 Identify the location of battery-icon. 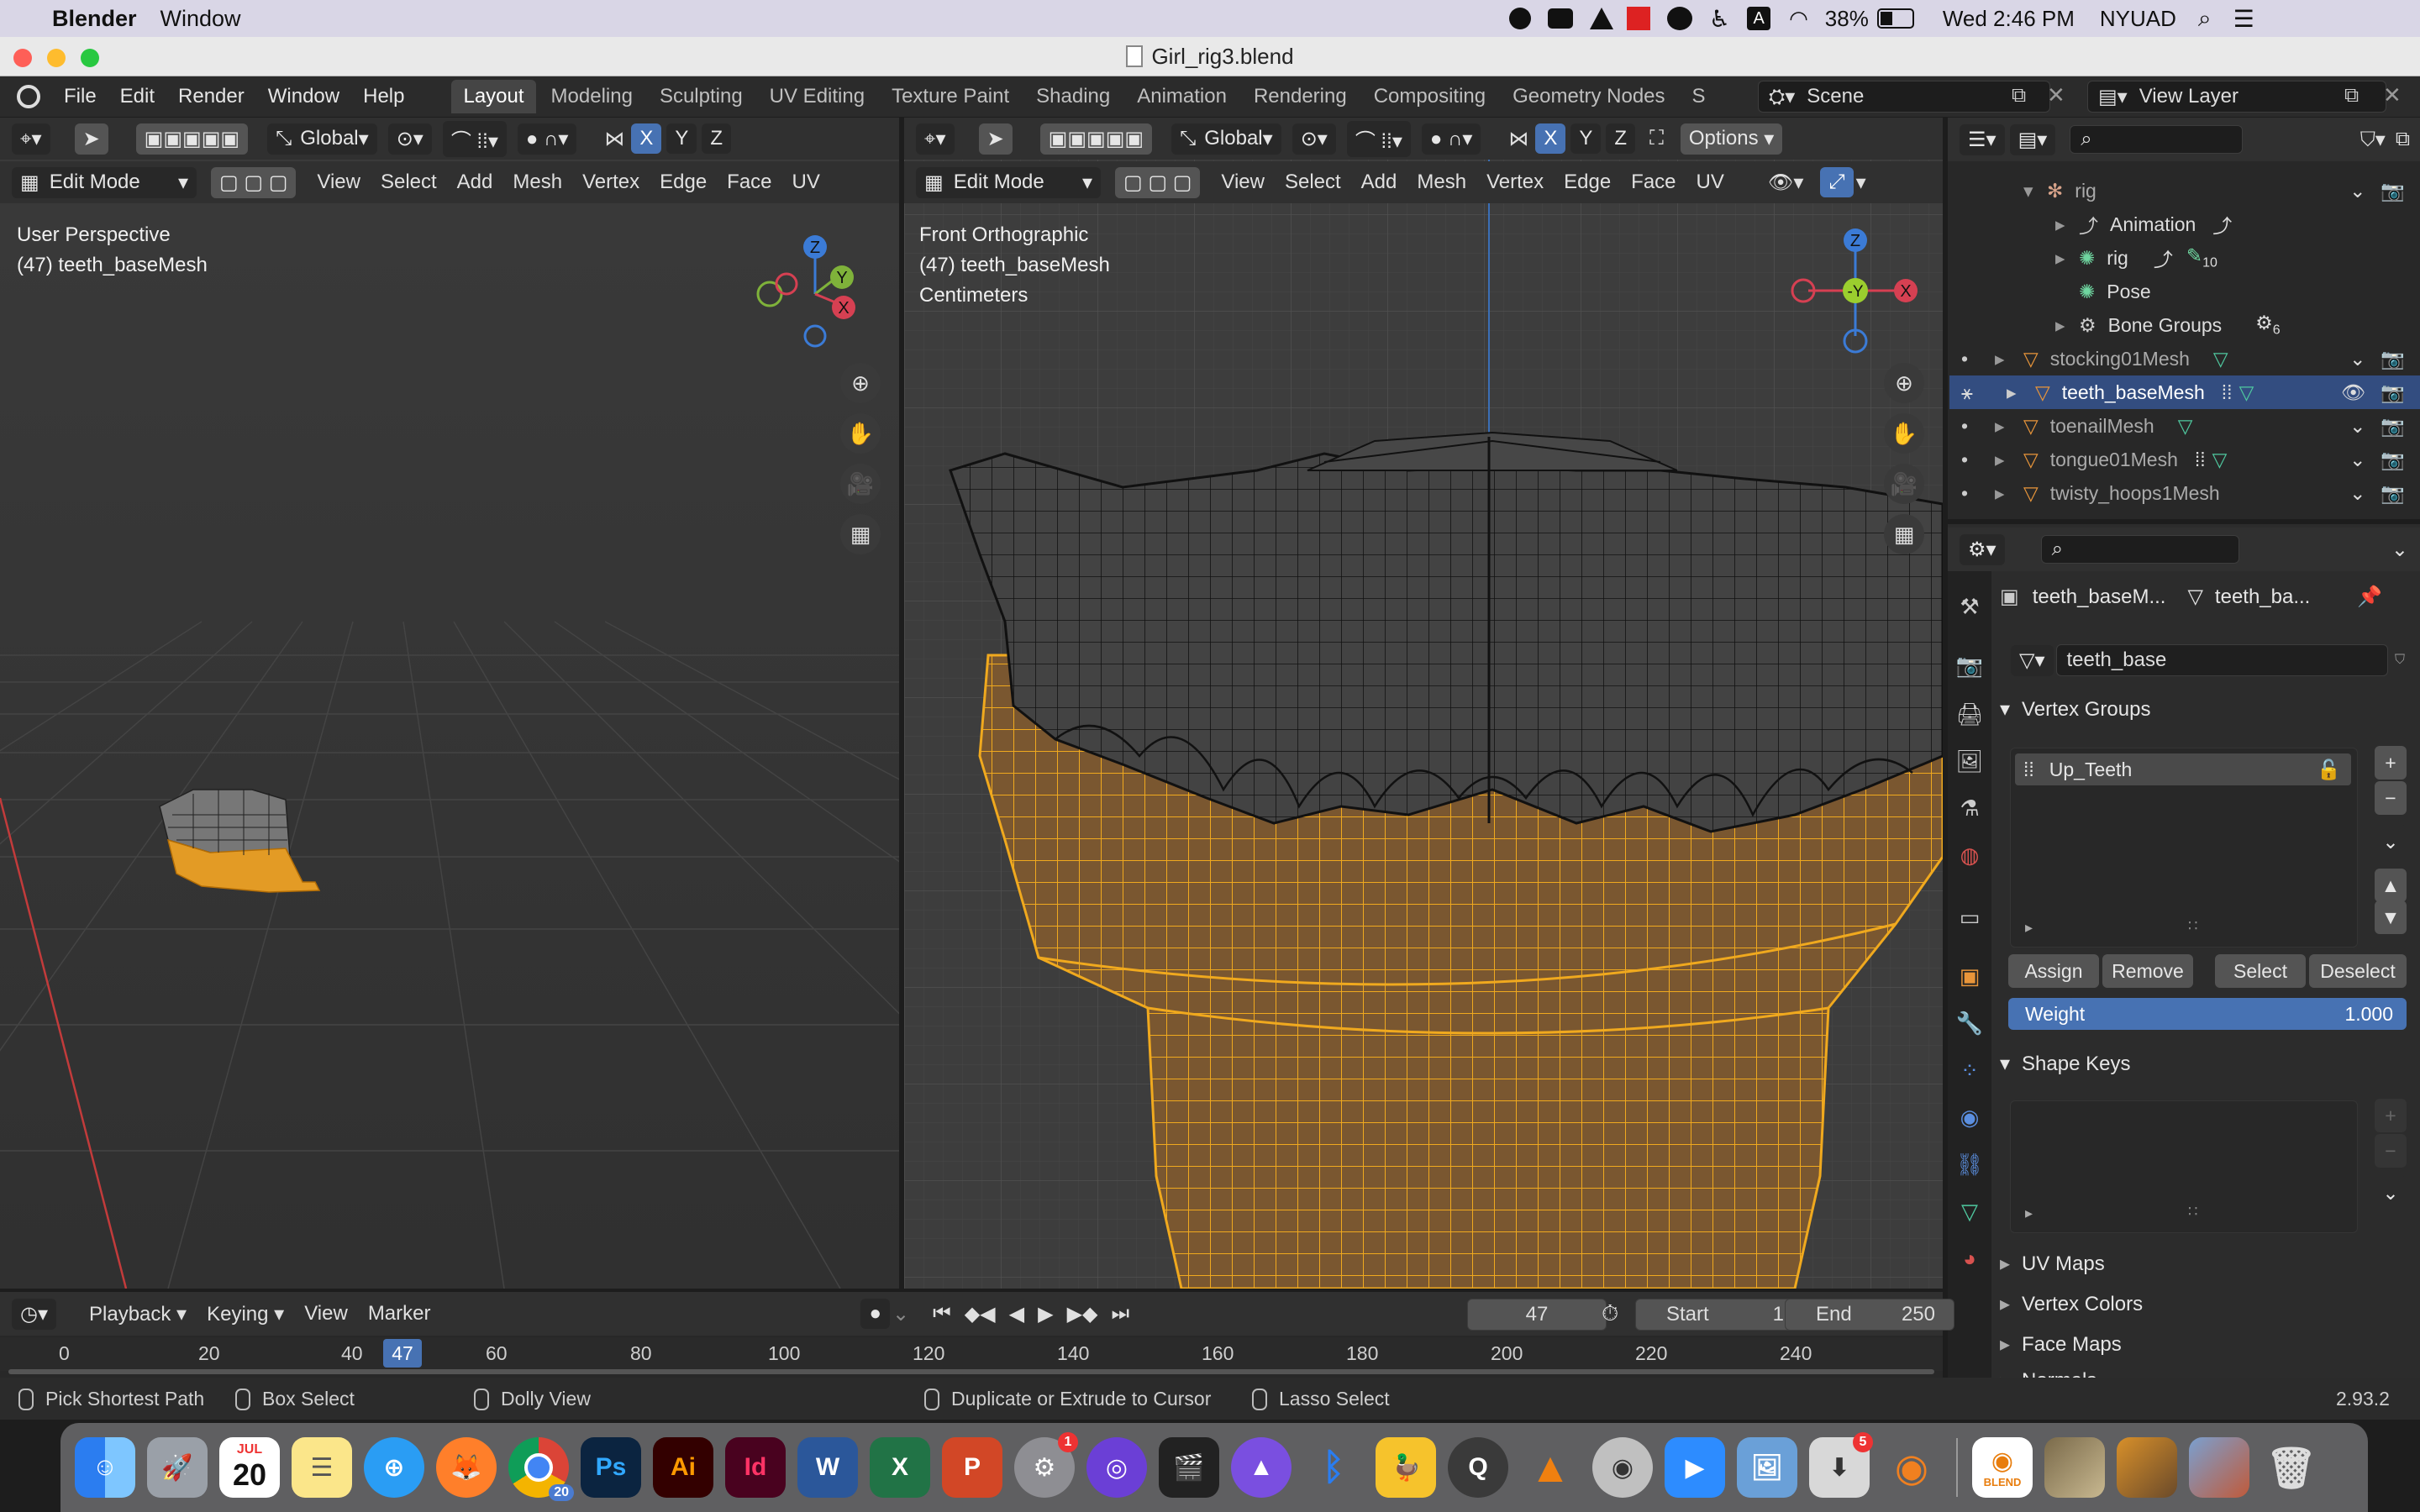
(1895, 18).